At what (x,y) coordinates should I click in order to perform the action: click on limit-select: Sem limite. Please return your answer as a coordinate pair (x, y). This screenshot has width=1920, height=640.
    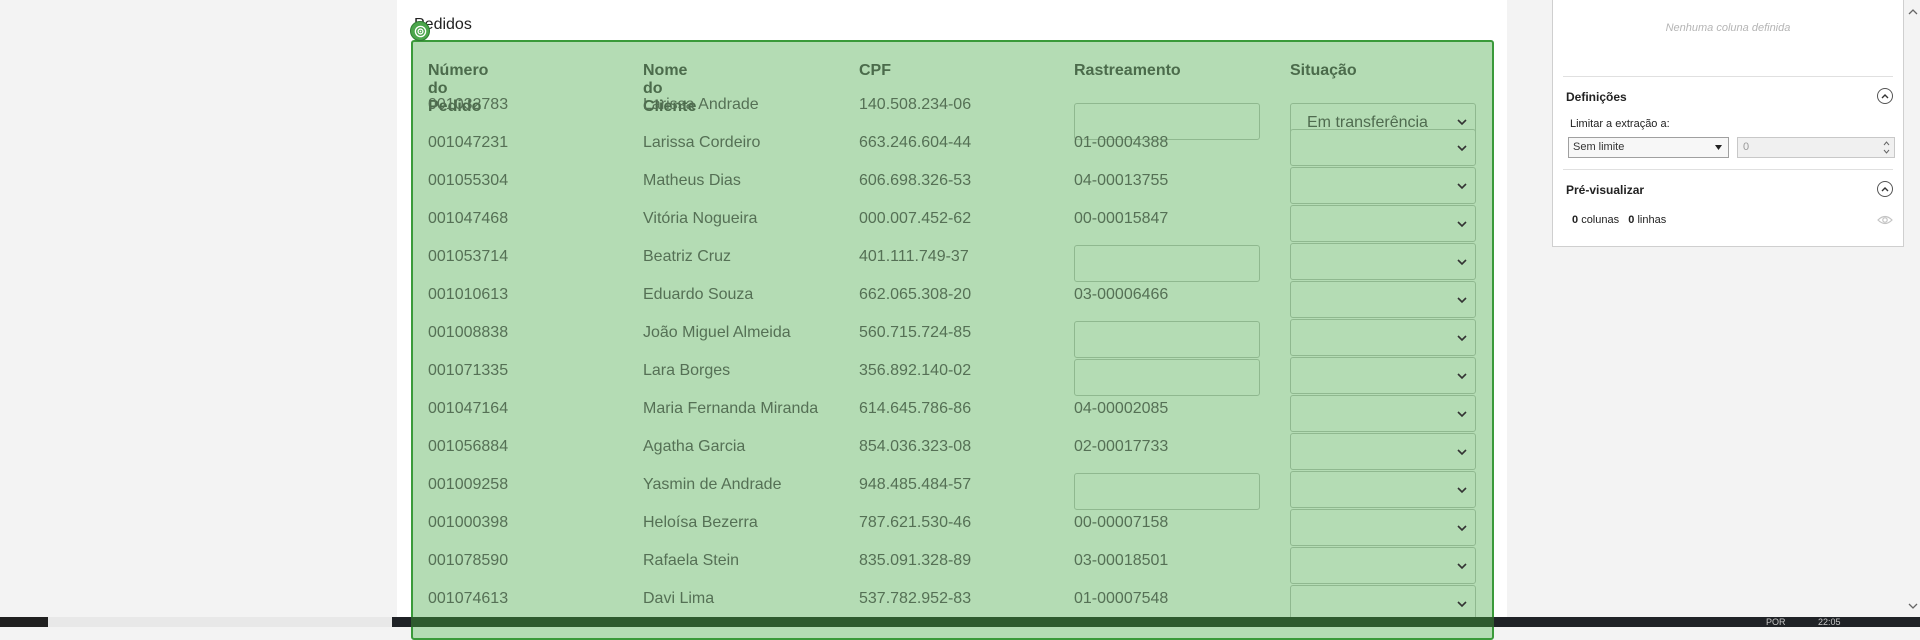
    Looking at the image, I should click on (1648, 147).